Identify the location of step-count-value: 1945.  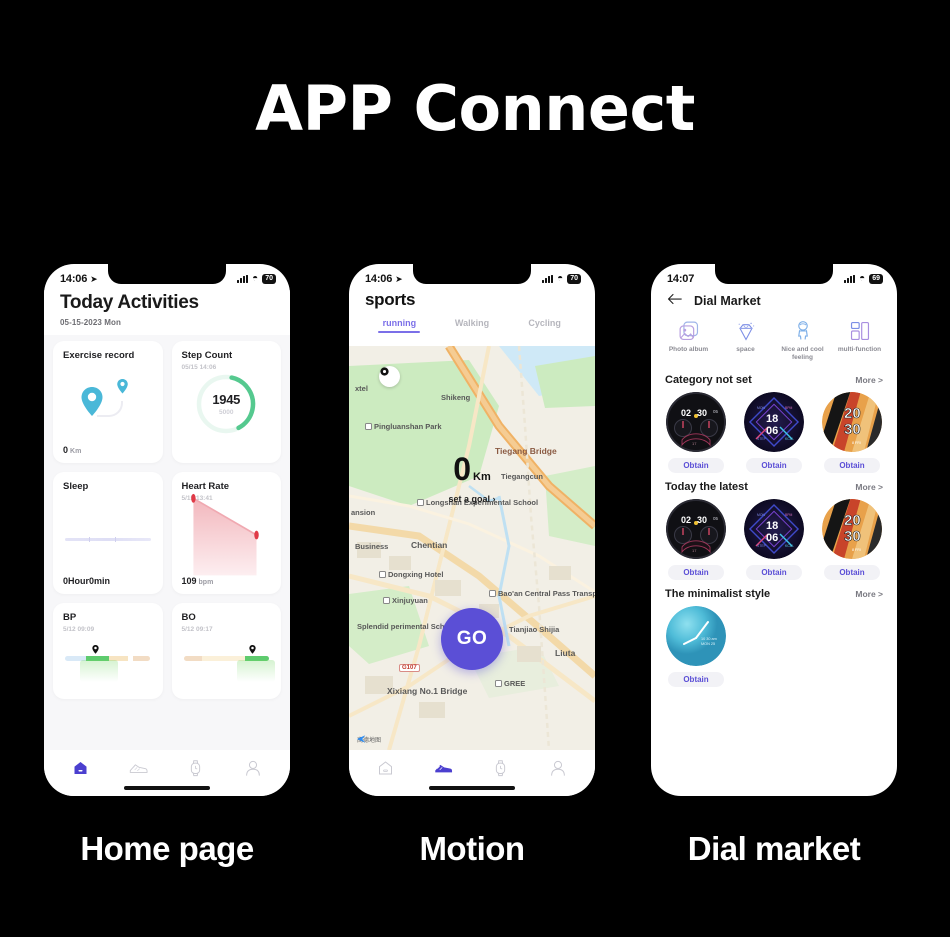
(226, 399).